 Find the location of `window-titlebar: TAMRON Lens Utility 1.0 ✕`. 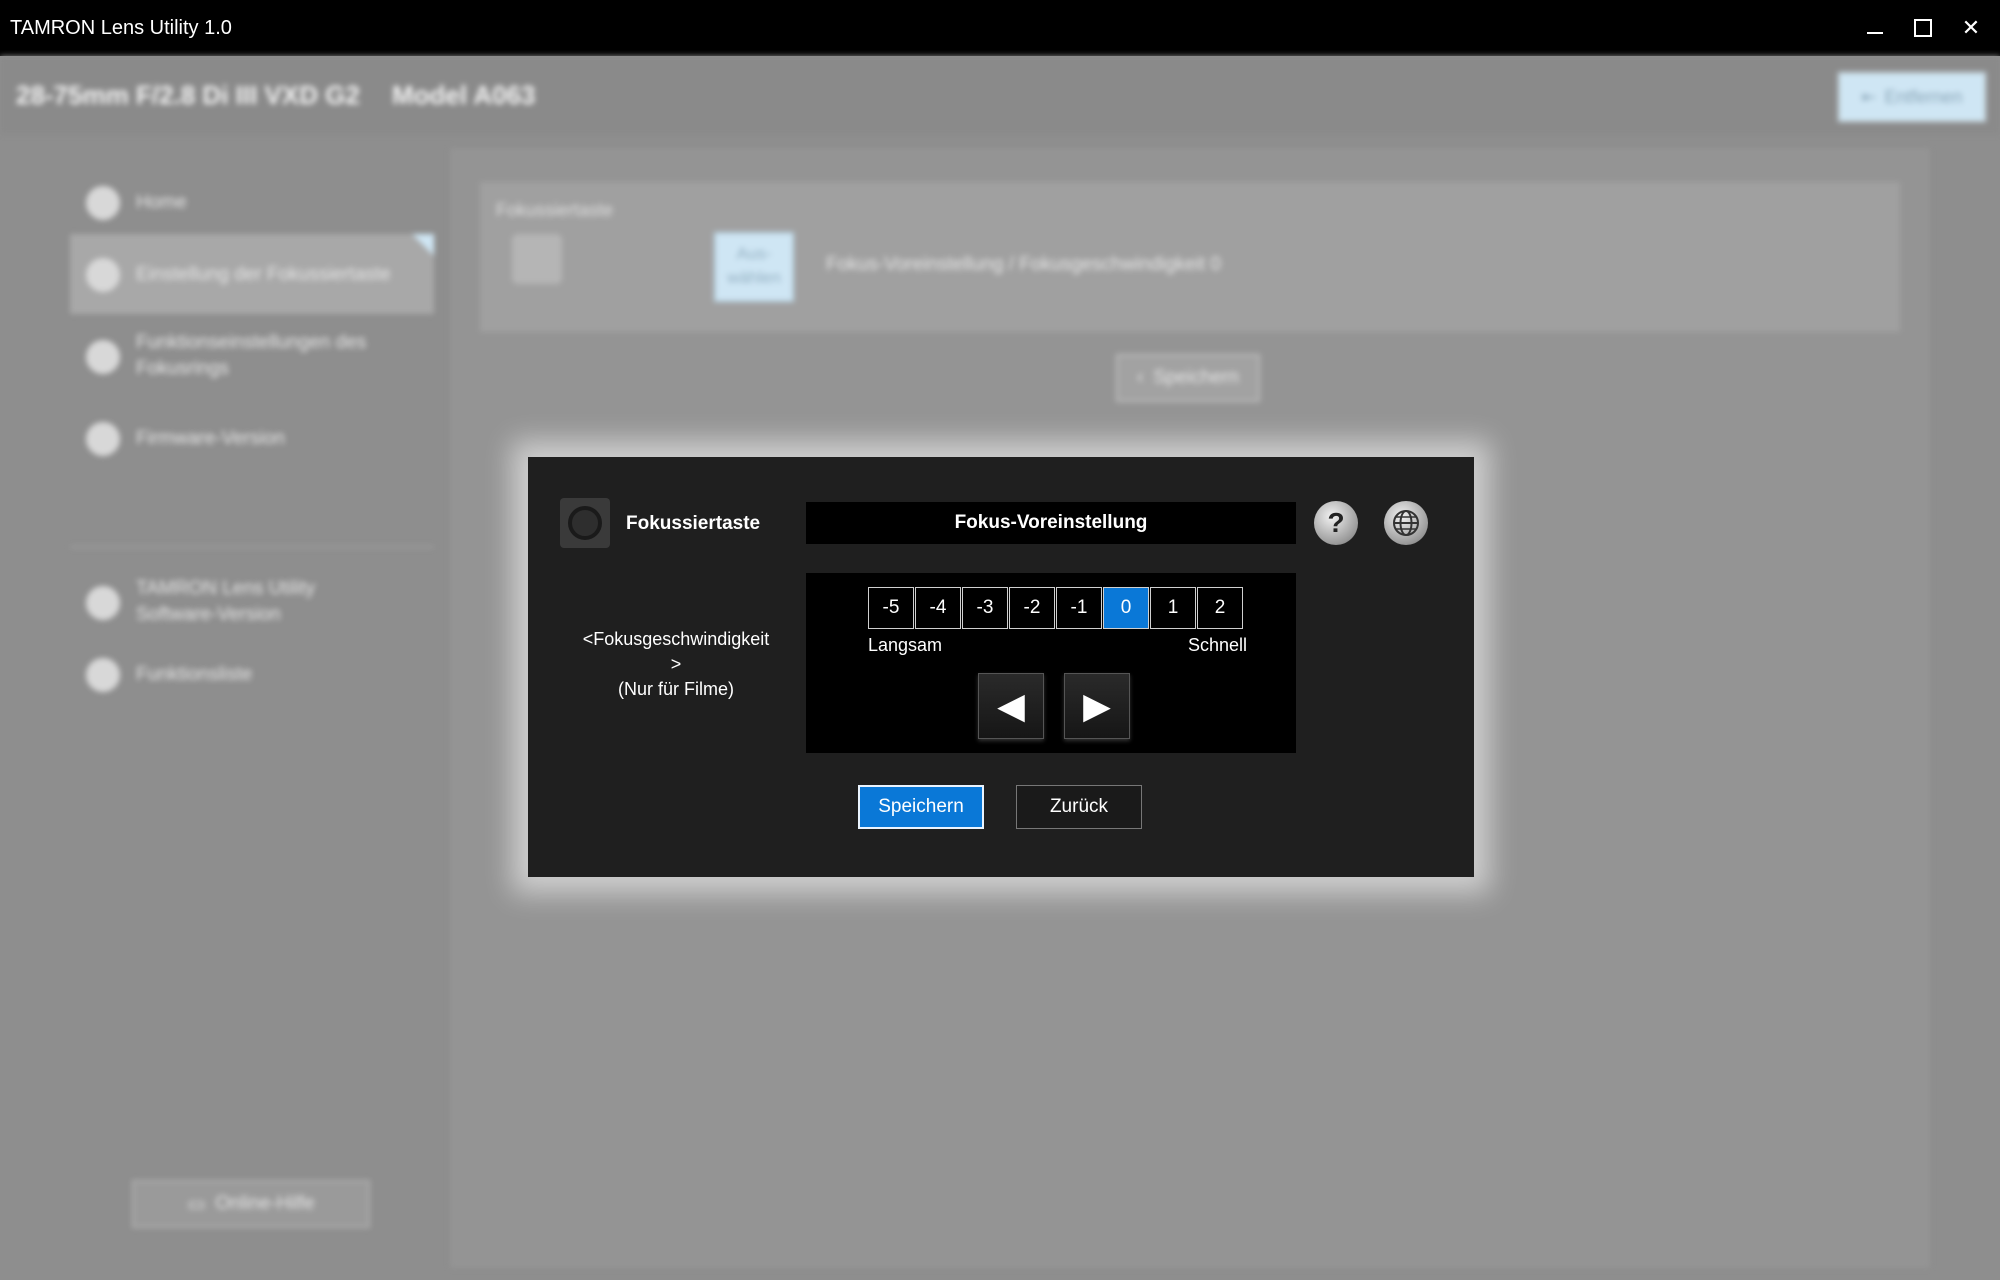

window-titlebar: TAMRON Lens Utility 1.0 ✕ is located at coordinates (1000, 28).